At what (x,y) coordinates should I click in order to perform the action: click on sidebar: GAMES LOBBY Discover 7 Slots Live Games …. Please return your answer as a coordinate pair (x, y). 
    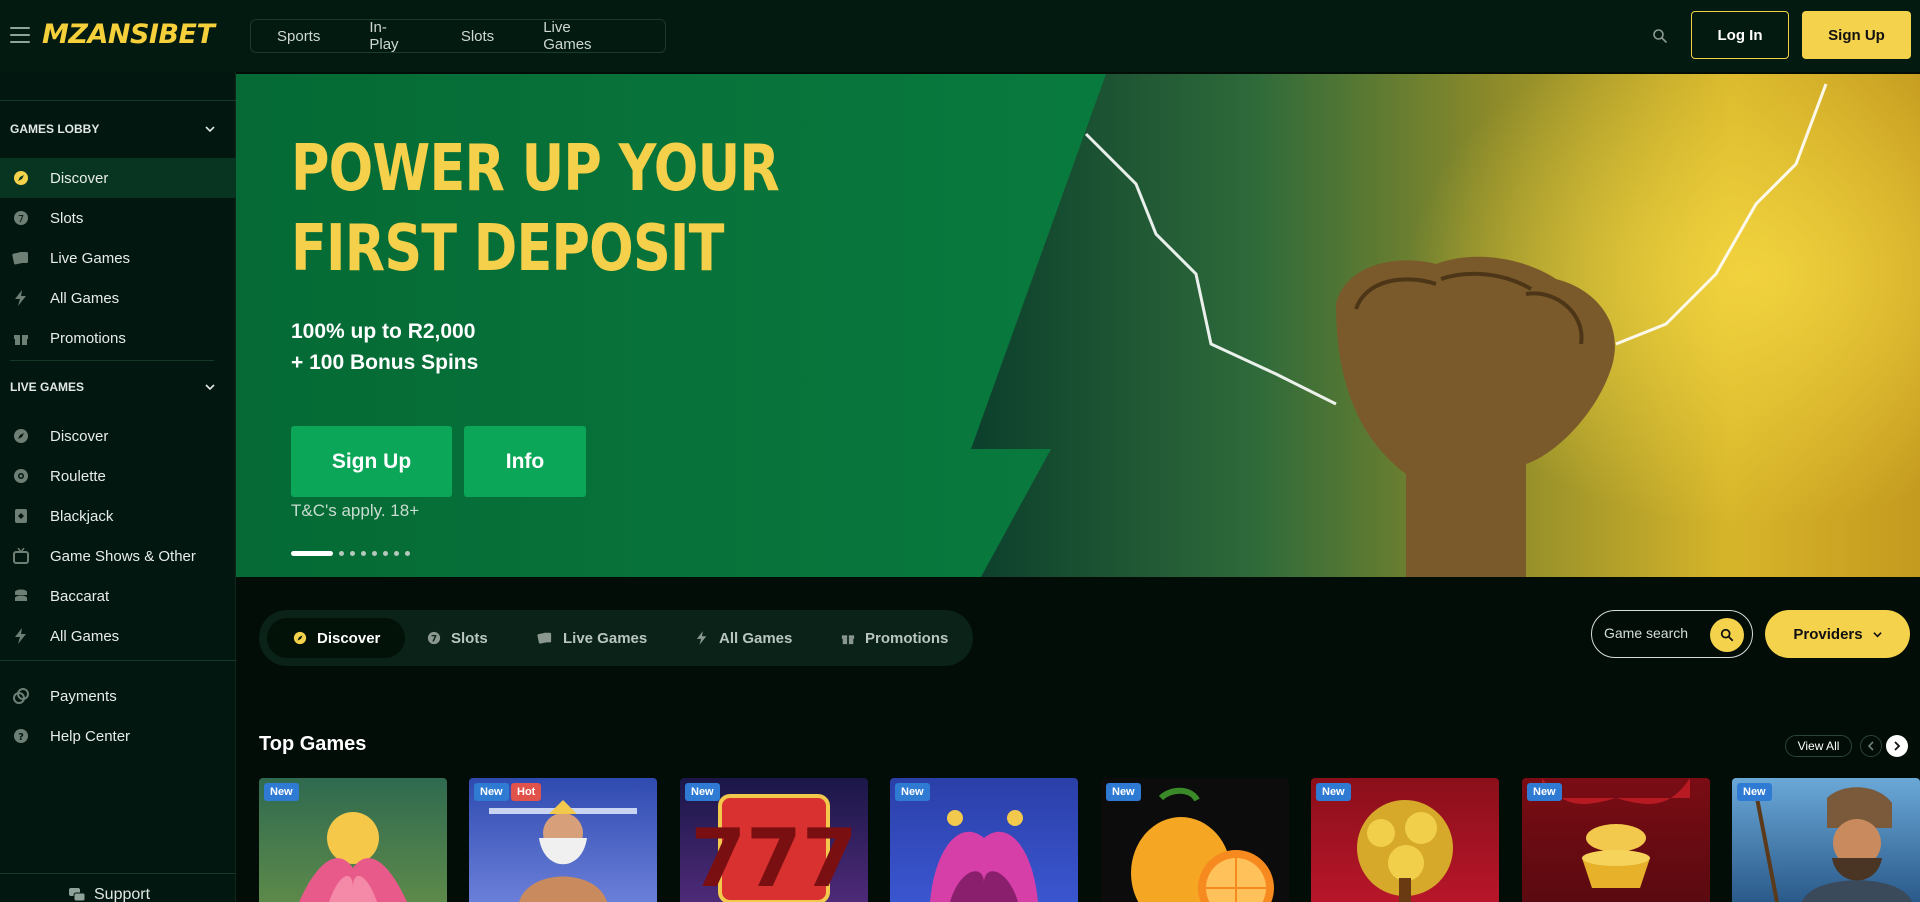
    Looking at the image, I should click on (118, 487).